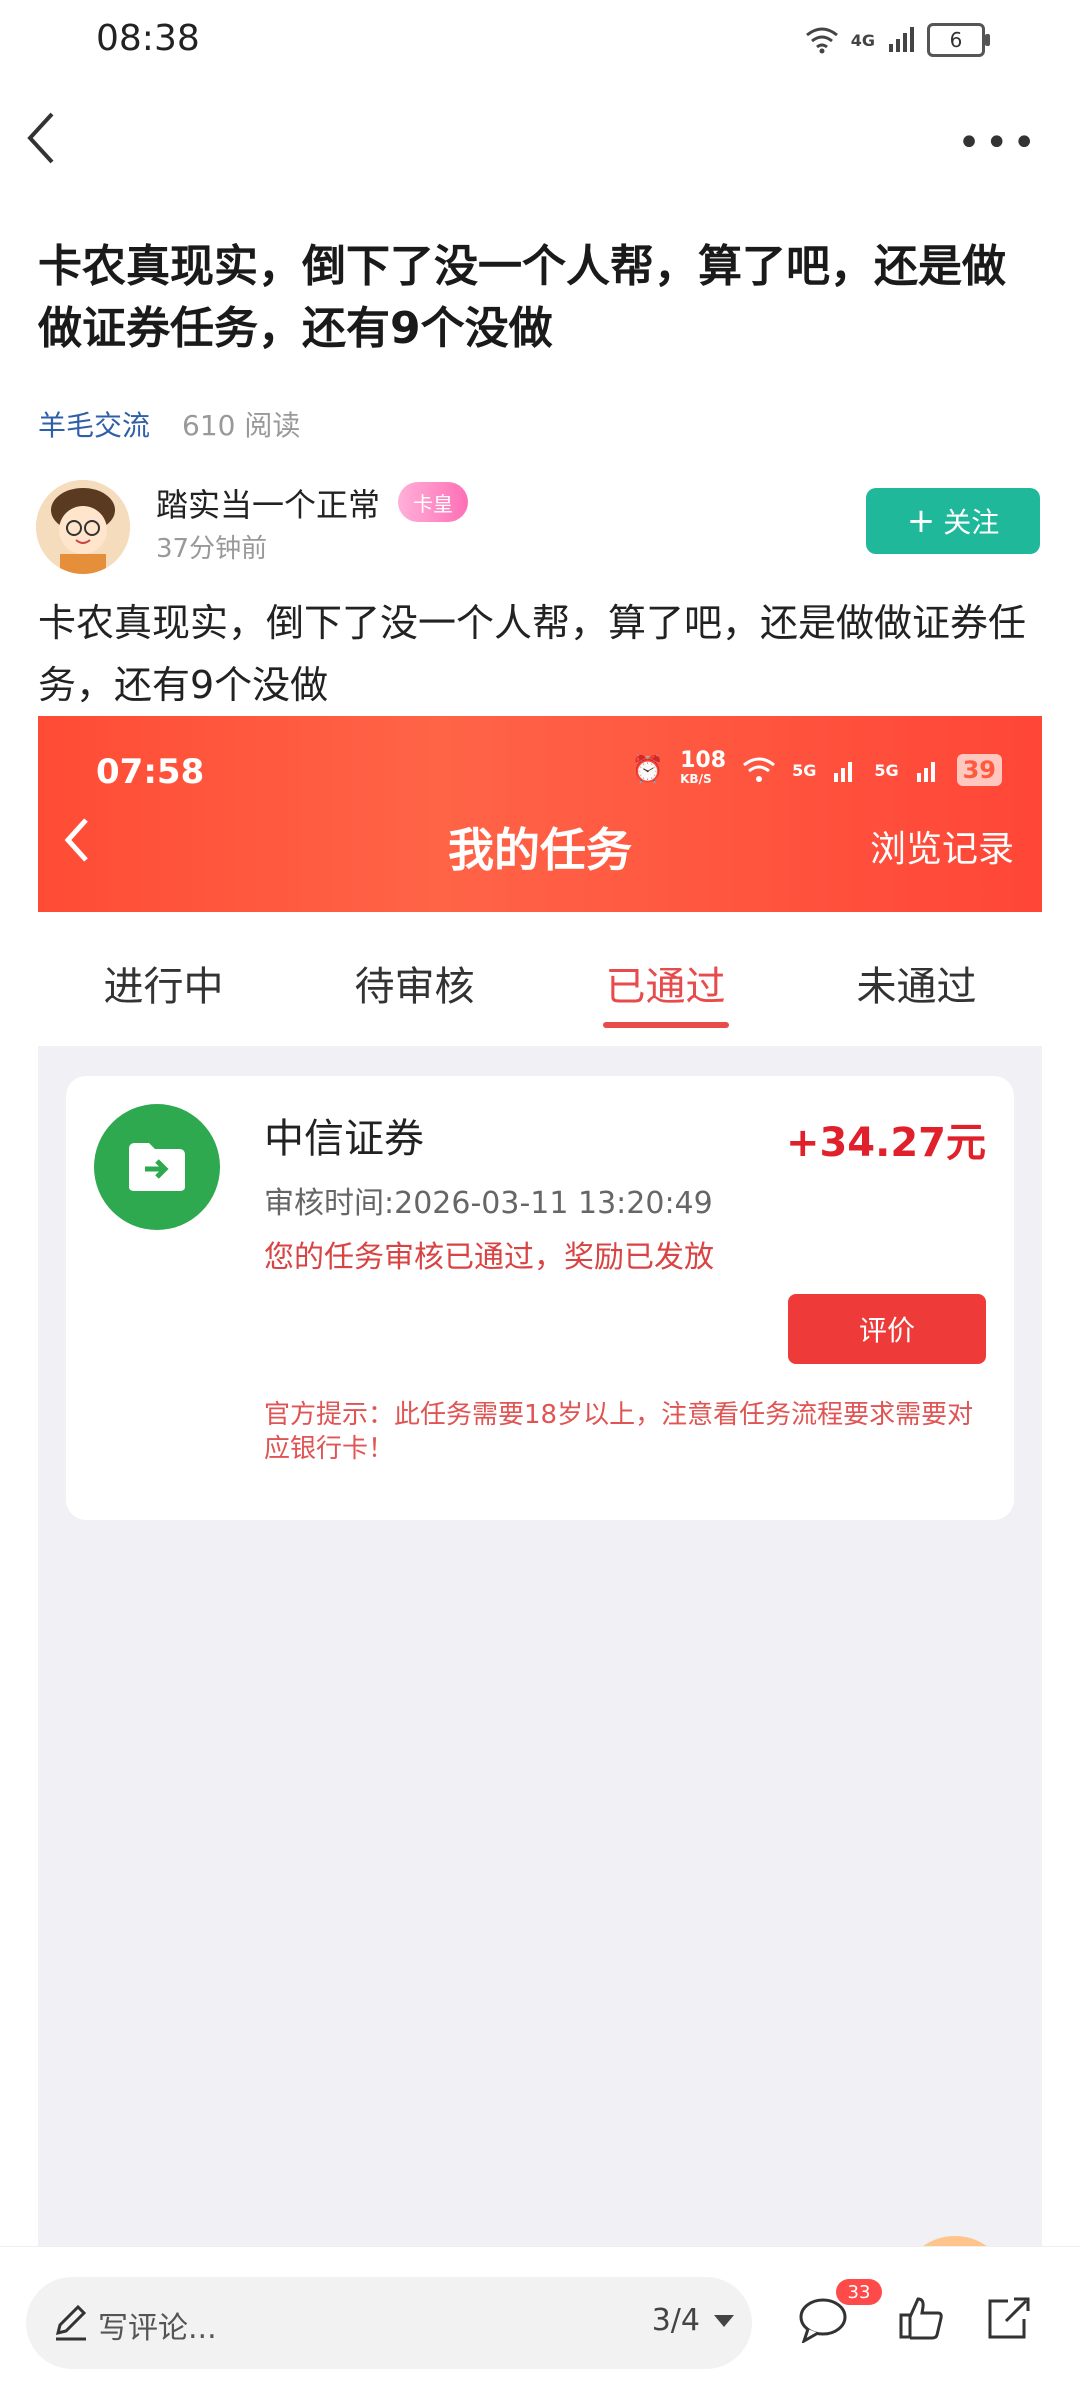 The image size is (1080, 2401). Describe the element at coordinates (979, 770) in the screenshot. I see `embedded-battery: 39` at that location.